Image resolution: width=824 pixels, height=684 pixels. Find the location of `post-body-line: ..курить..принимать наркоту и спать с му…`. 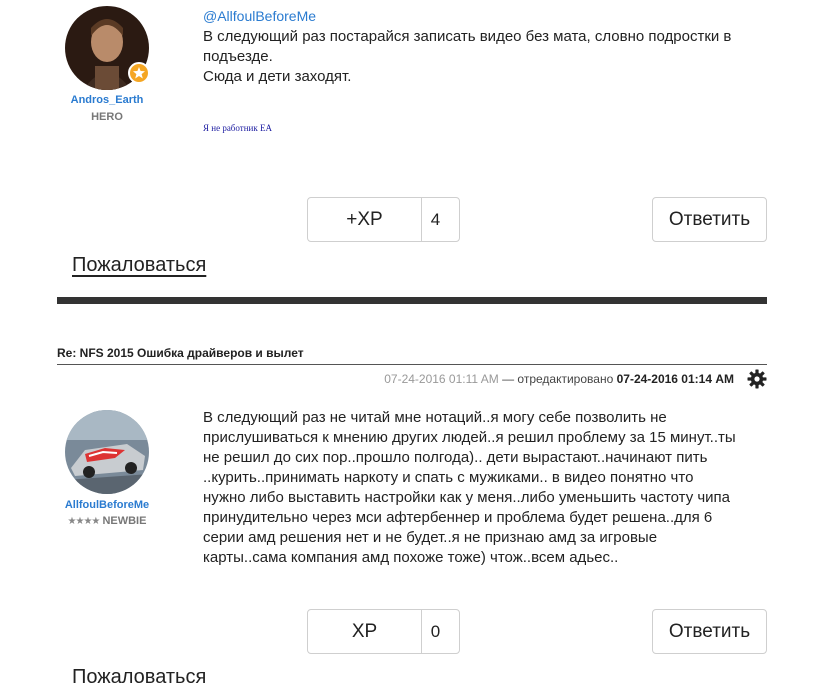

post-body-line: ..курить..принимать наркоту и спать с му… is located at coordinates (448, 477).